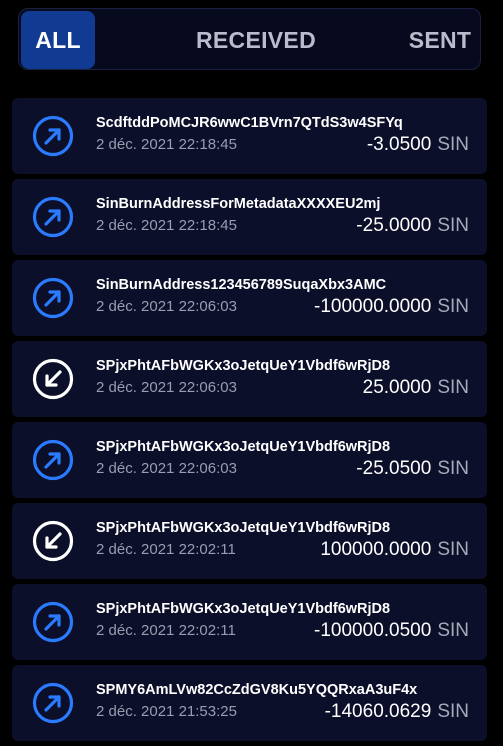 The image size is (503, 746). I want to click on tab-sent: SENT, so click(440, 40).